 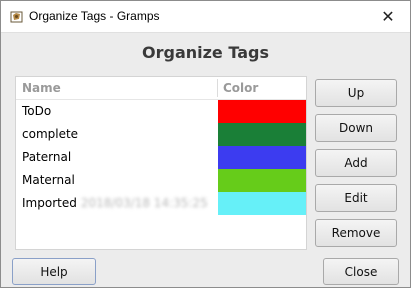 What do you see at coordinates (388, 16) in the screenshot?
I see `close-icon: ✕` at bounding box center [388, 16].